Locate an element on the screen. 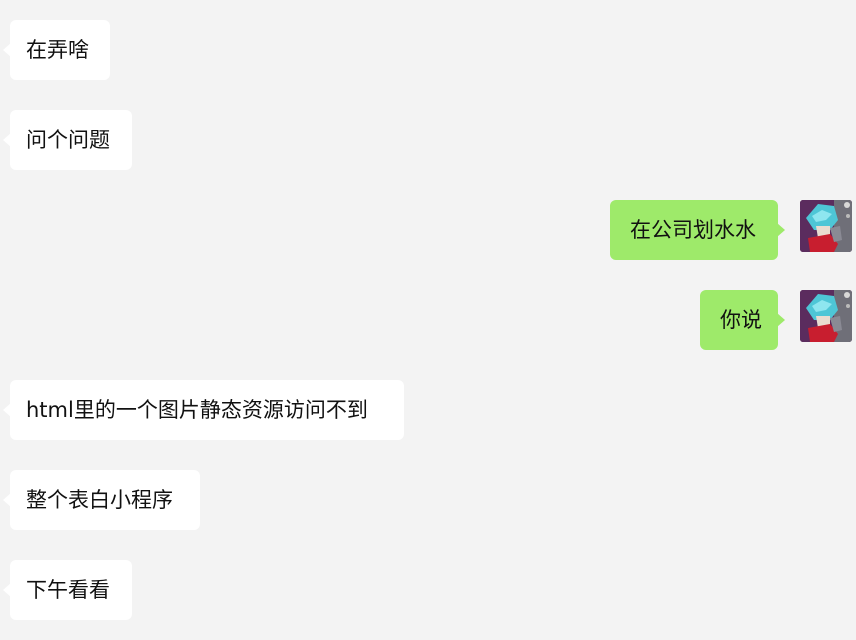 This screenshot has width=856, height=640. message-text: 在公司划水水 is located at coordinates (693, 230).